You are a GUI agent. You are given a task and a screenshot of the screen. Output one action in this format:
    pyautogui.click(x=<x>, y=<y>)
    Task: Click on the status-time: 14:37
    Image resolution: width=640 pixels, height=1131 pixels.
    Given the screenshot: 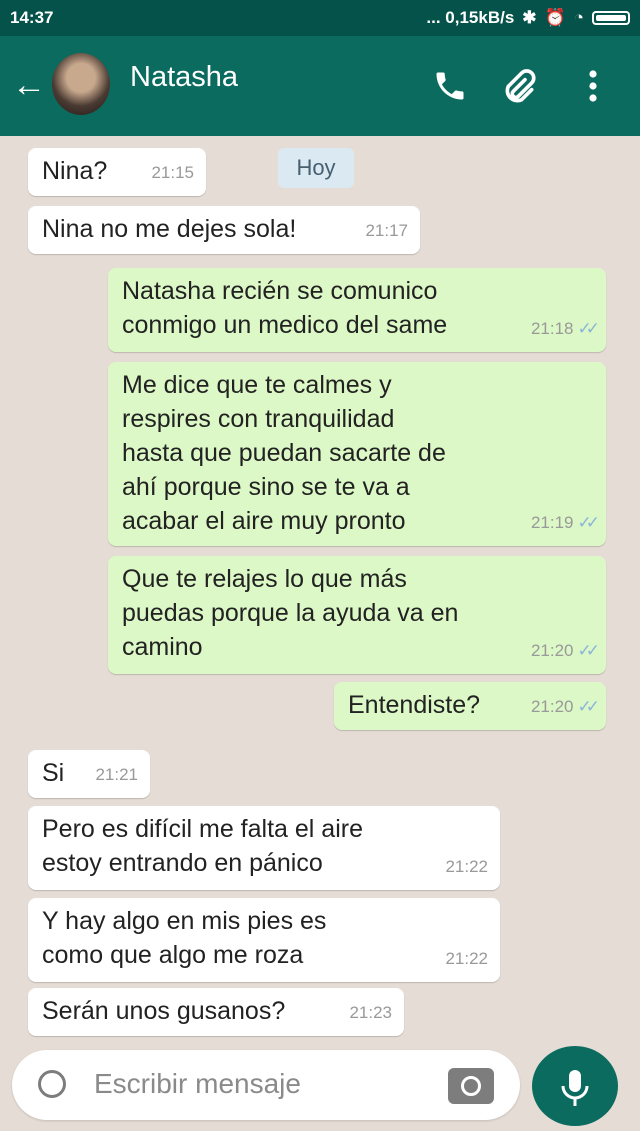 What is the action you would take?
    pyautogui.click(x=32, y=17)
    